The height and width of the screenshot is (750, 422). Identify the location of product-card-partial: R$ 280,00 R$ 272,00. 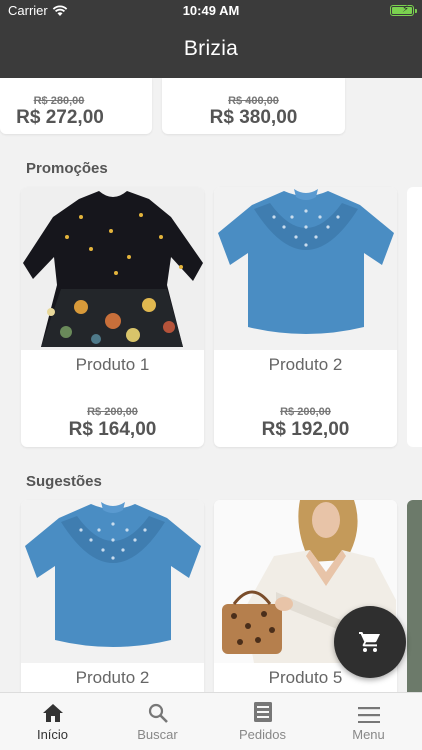
(76, 106).